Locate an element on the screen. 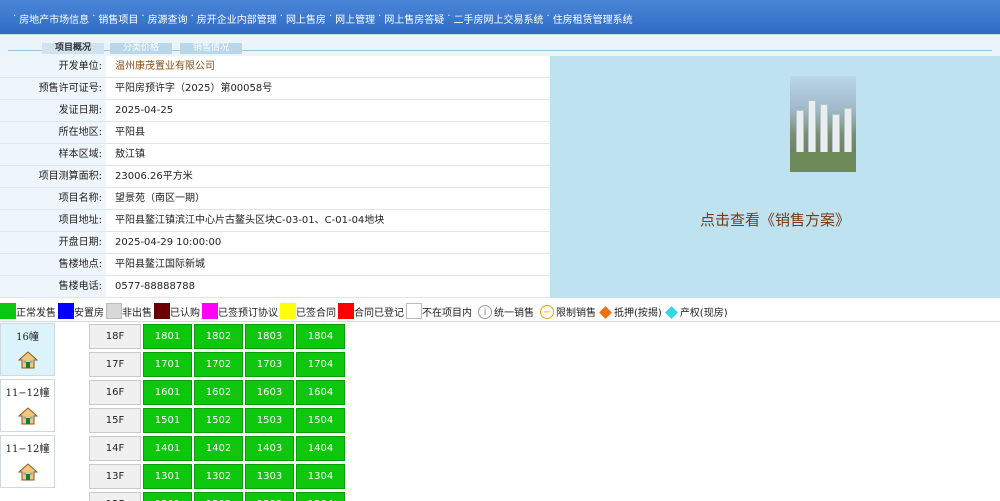 This screenshot has height=501, width=1000. nav-item: 网上售房 is located at coordinates (306, 18).